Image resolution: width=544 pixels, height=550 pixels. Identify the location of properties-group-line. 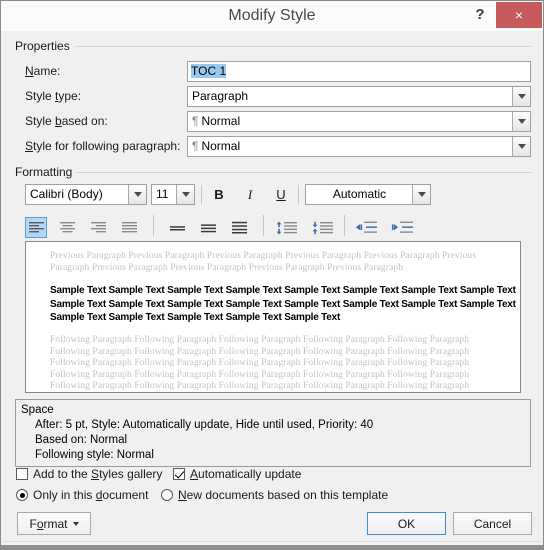
(273, 46).